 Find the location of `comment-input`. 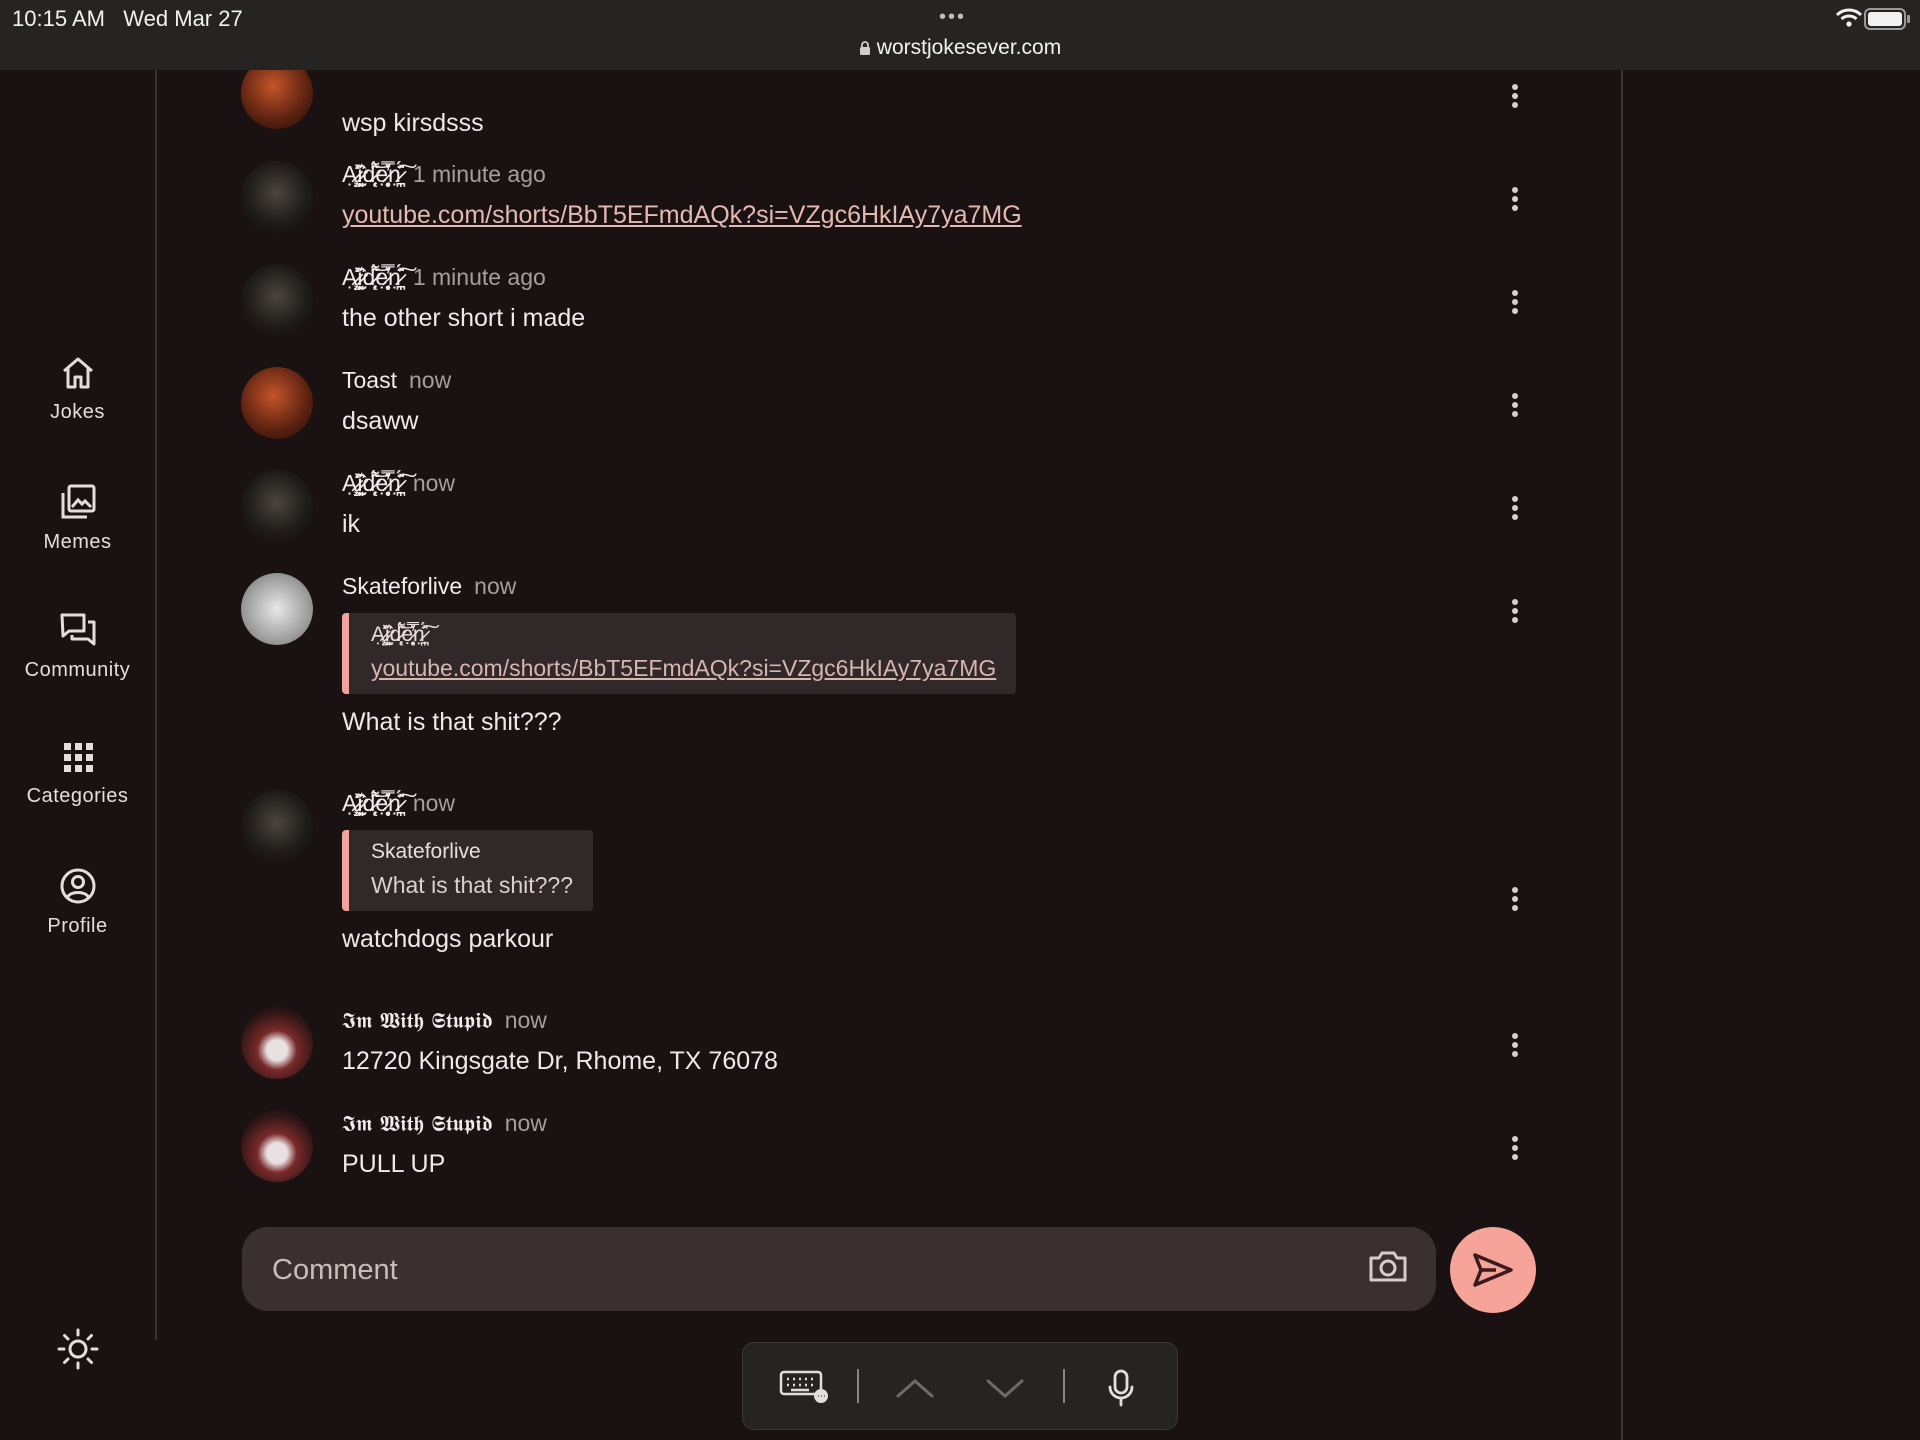

comment-input is located at coordinates (772, 1270).